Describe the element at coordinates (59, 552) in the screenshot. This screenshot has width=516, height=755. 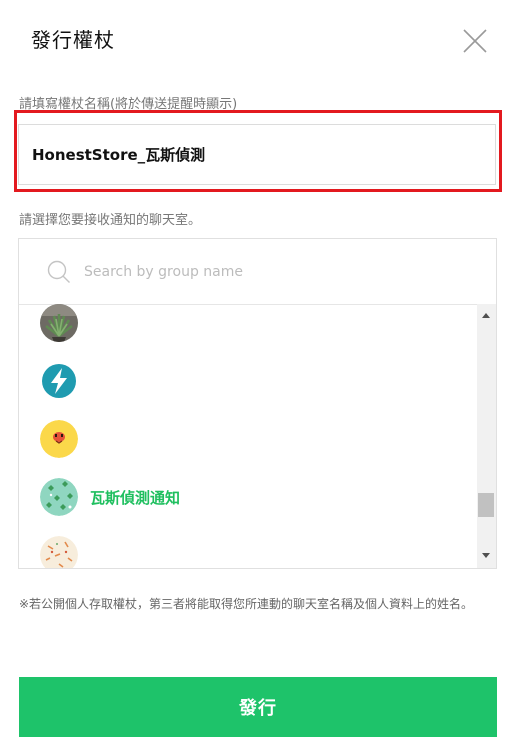
I see `cream-pattern-avatar` at that location.